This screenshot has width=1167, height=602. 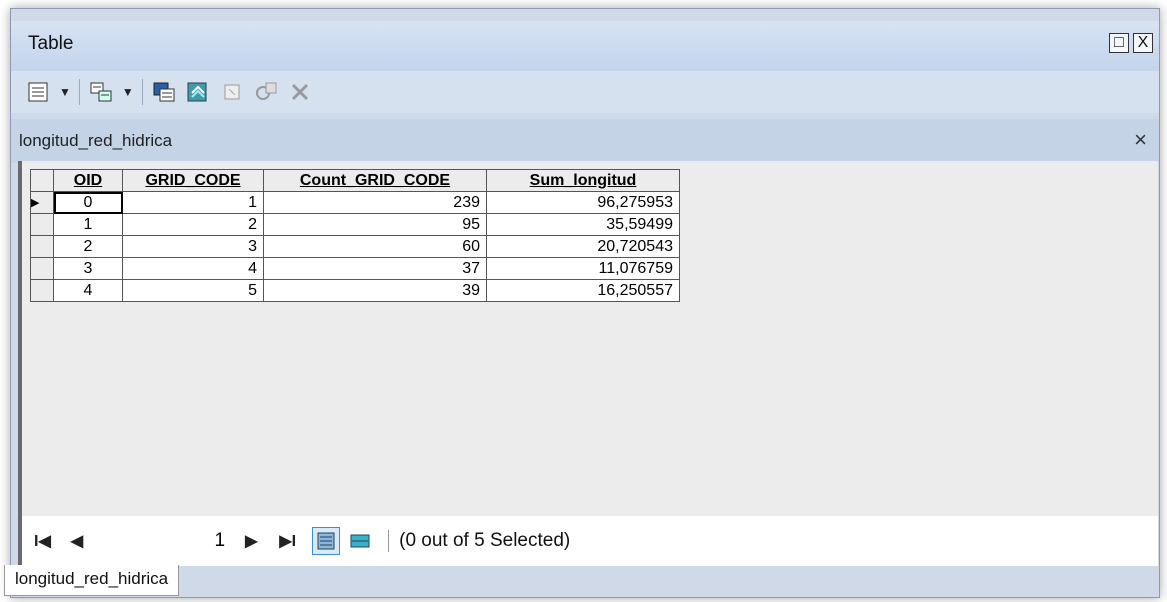 I want to click on last-record-icon: ▶I, so click(x=287, y=541).